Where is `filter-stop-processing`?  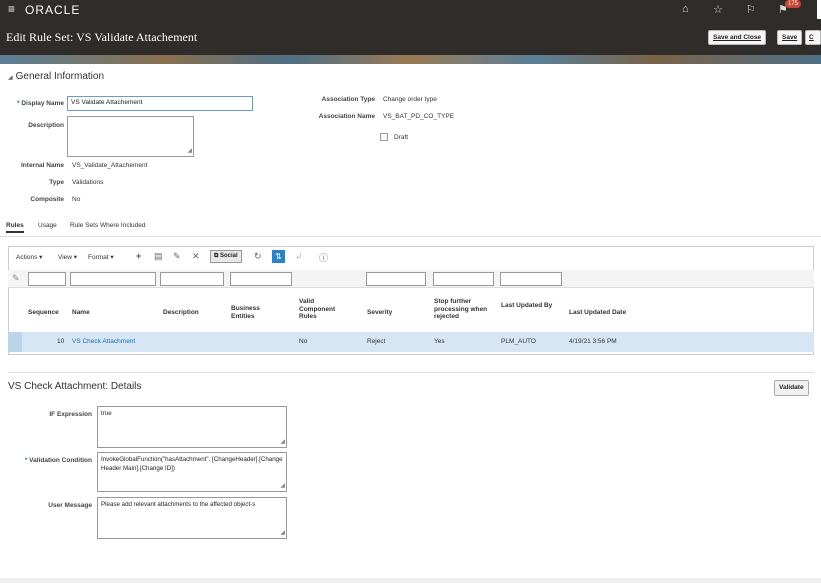 filter-stop-processing is located at coordinates (463, 279).